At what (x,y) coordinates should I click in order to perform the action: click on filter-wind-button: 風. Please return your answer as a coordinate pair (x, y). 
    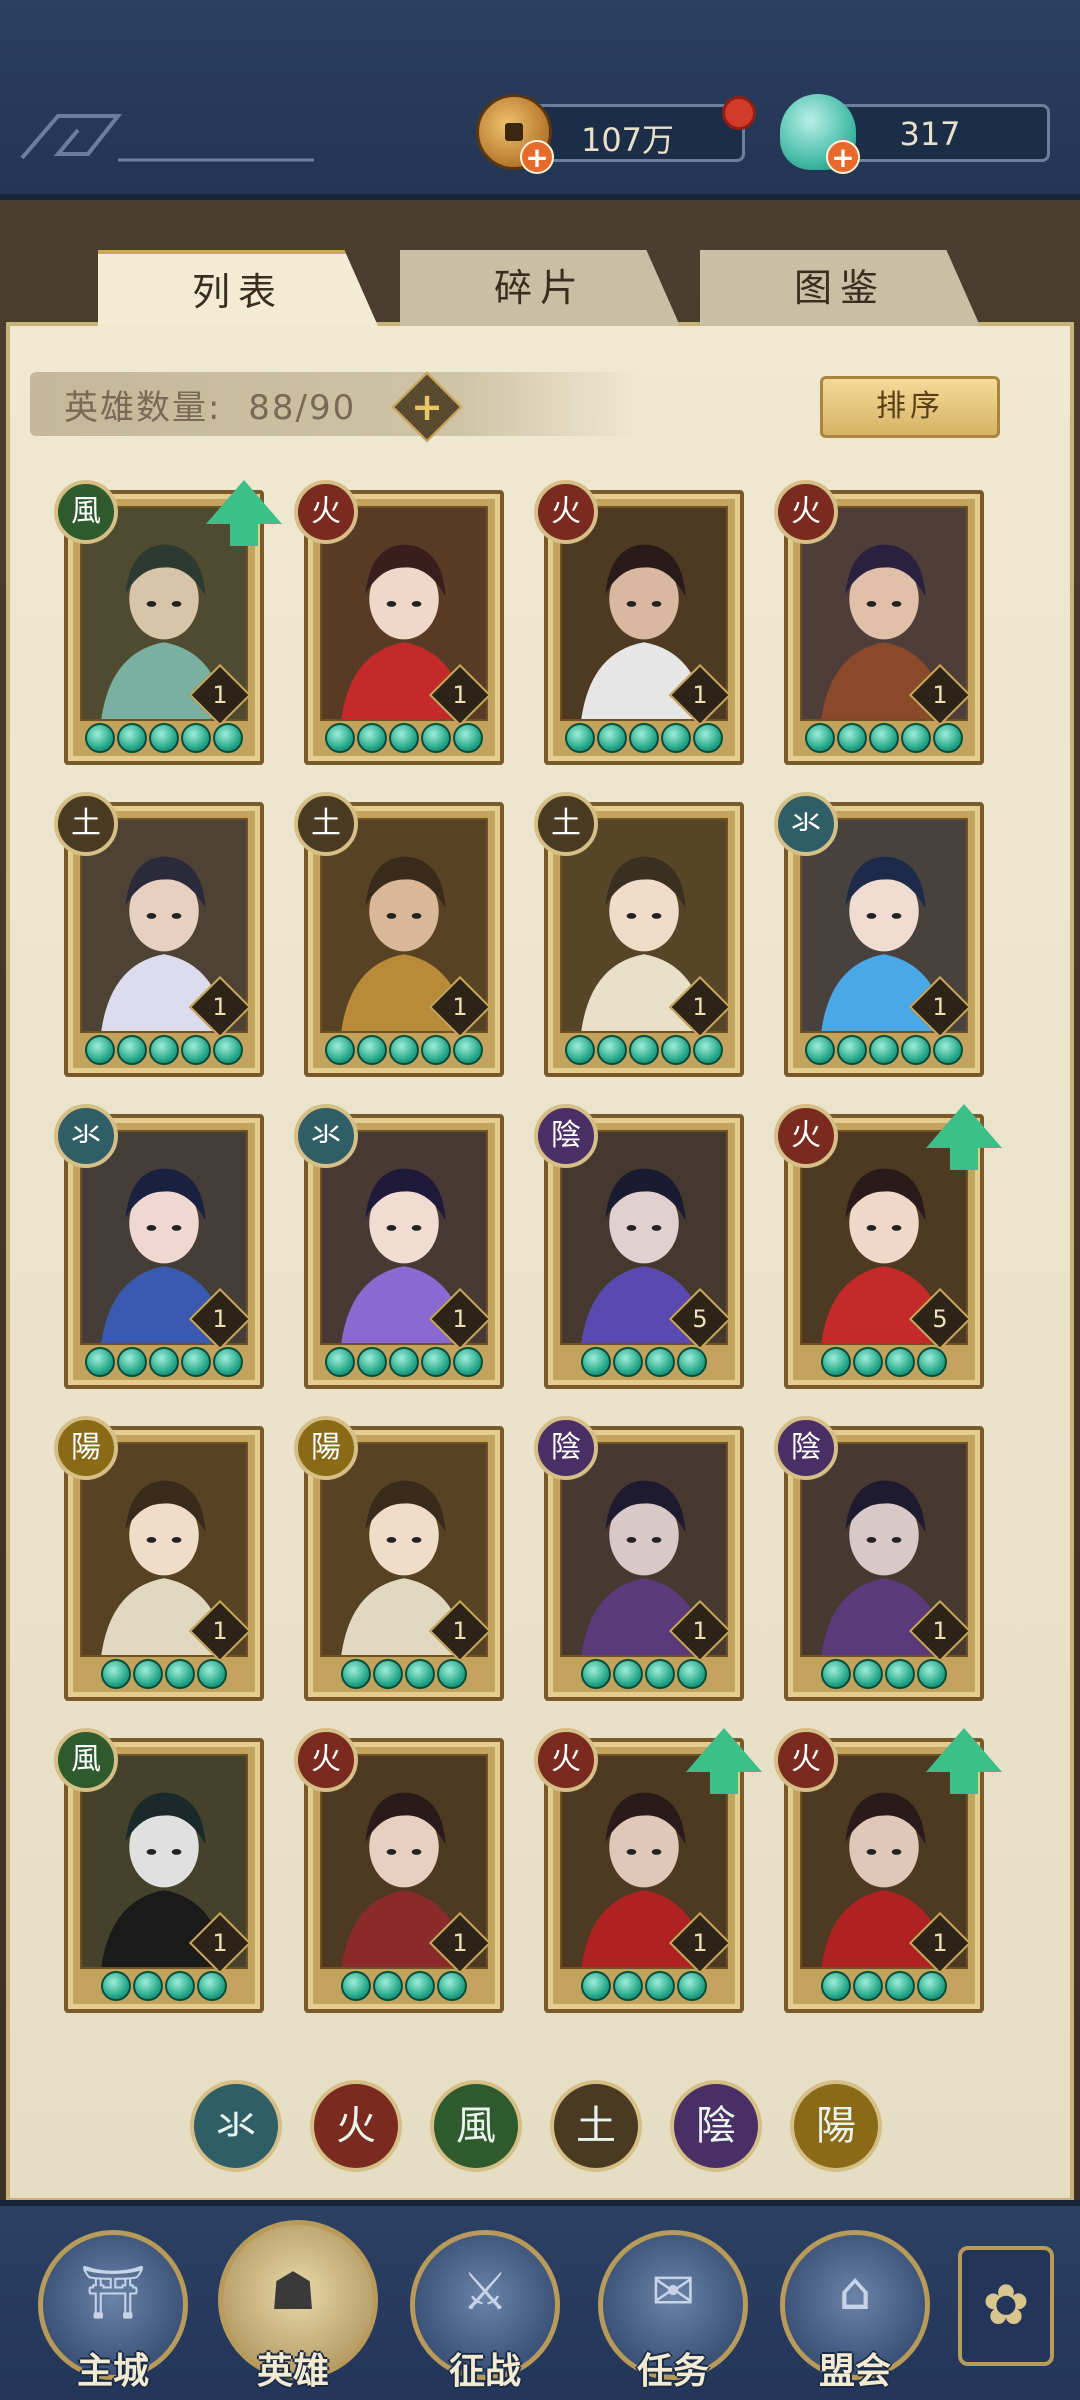
    Looking at the image, I should click on (476, 2126).